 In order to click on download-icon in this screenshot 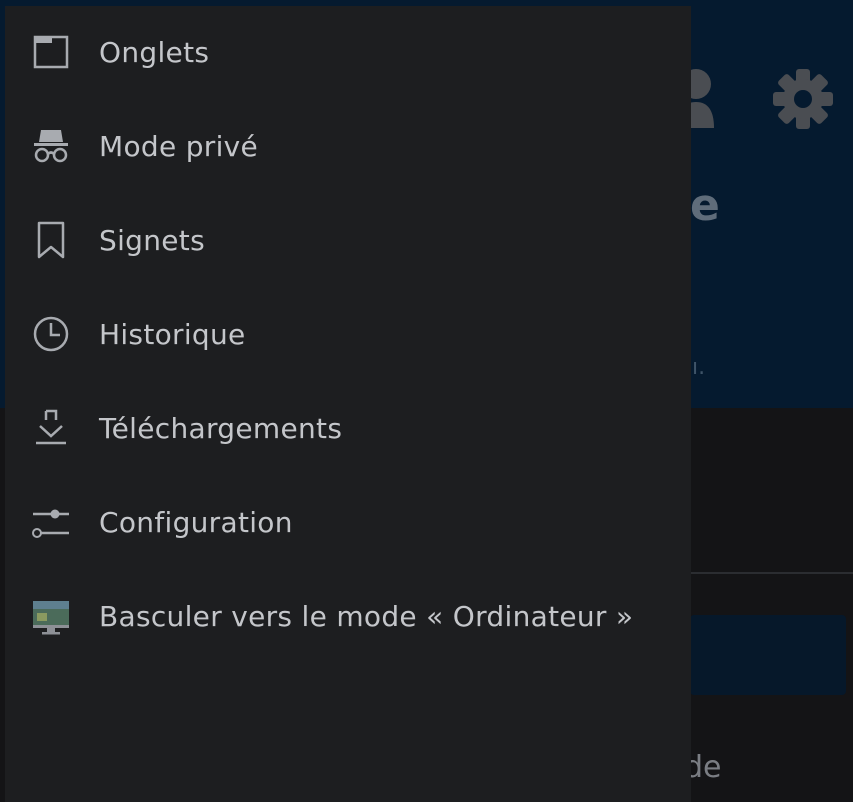, I will do `click(51, 428)`.